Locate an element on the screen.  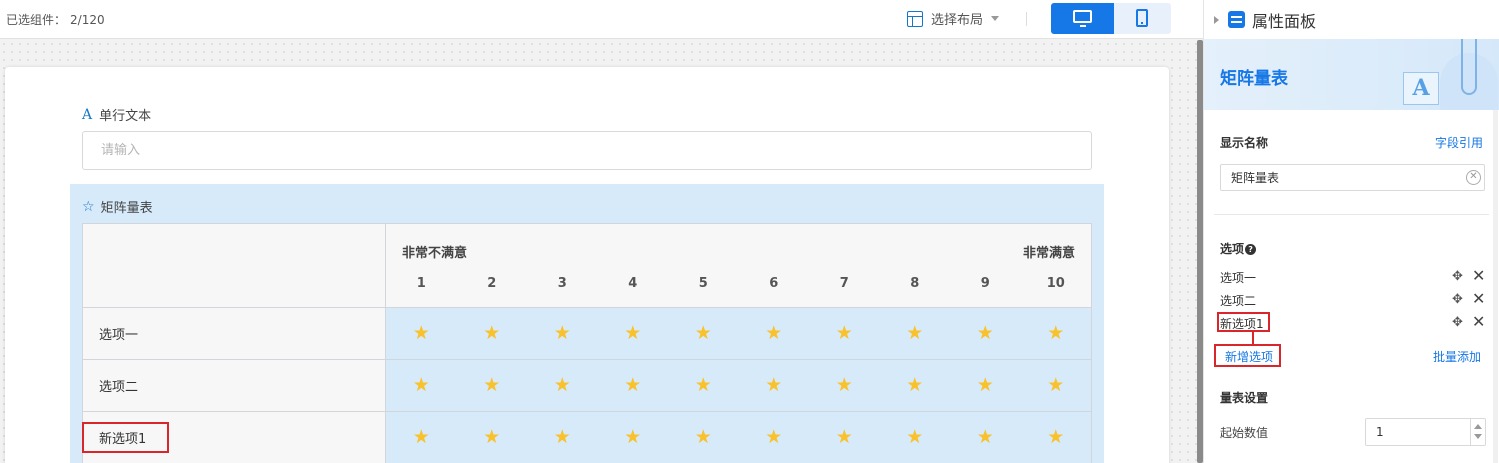
panel-scrollbar is located at coordinates (1495, 286).